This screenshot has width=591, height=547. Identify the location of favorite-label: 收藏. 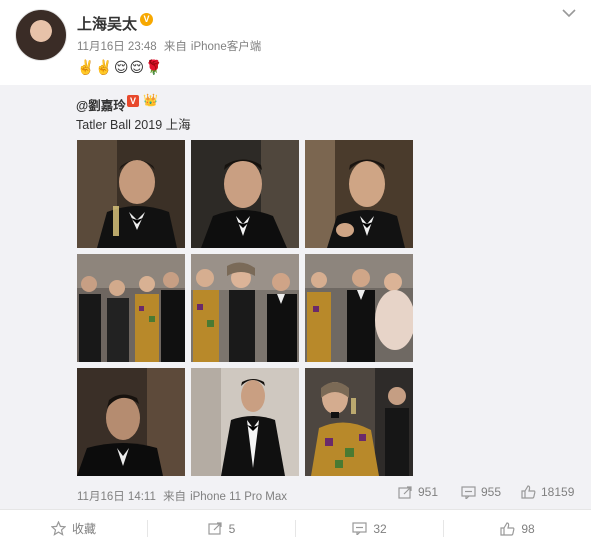
(83, 529).